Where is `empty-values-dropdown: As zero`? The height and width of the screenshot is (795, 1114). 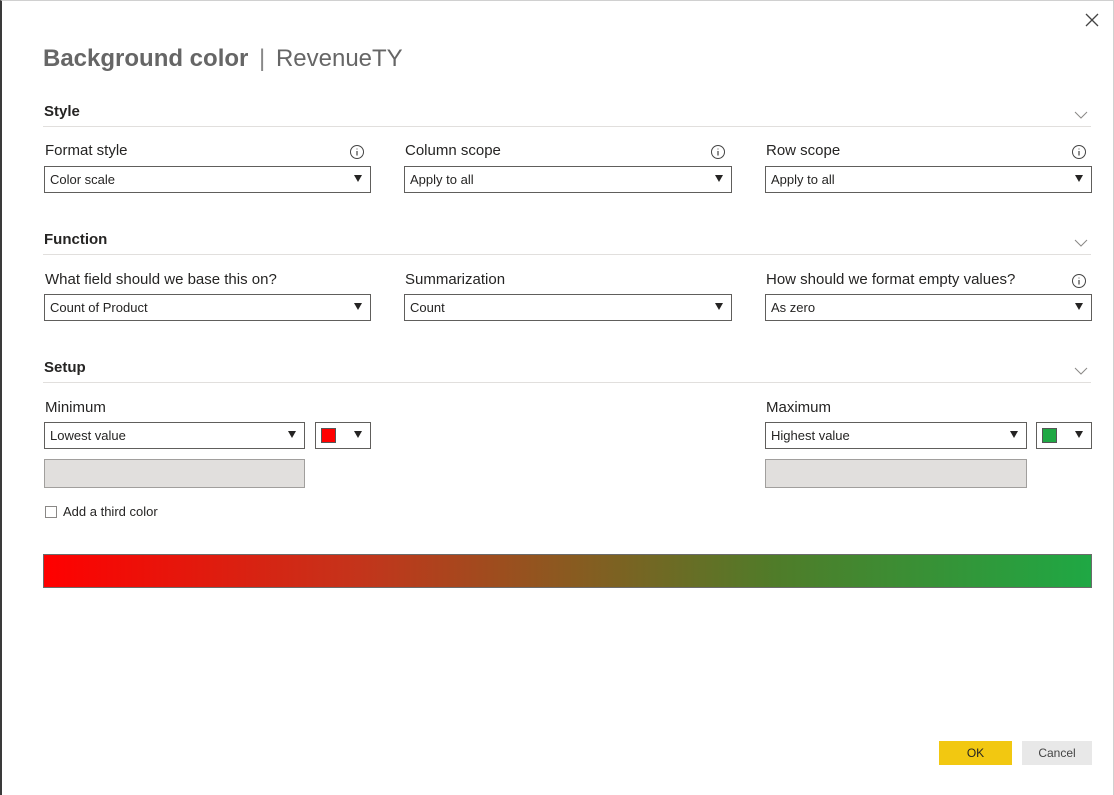 empty-values-dropdown: As zero is located at coordinates (928, 307).